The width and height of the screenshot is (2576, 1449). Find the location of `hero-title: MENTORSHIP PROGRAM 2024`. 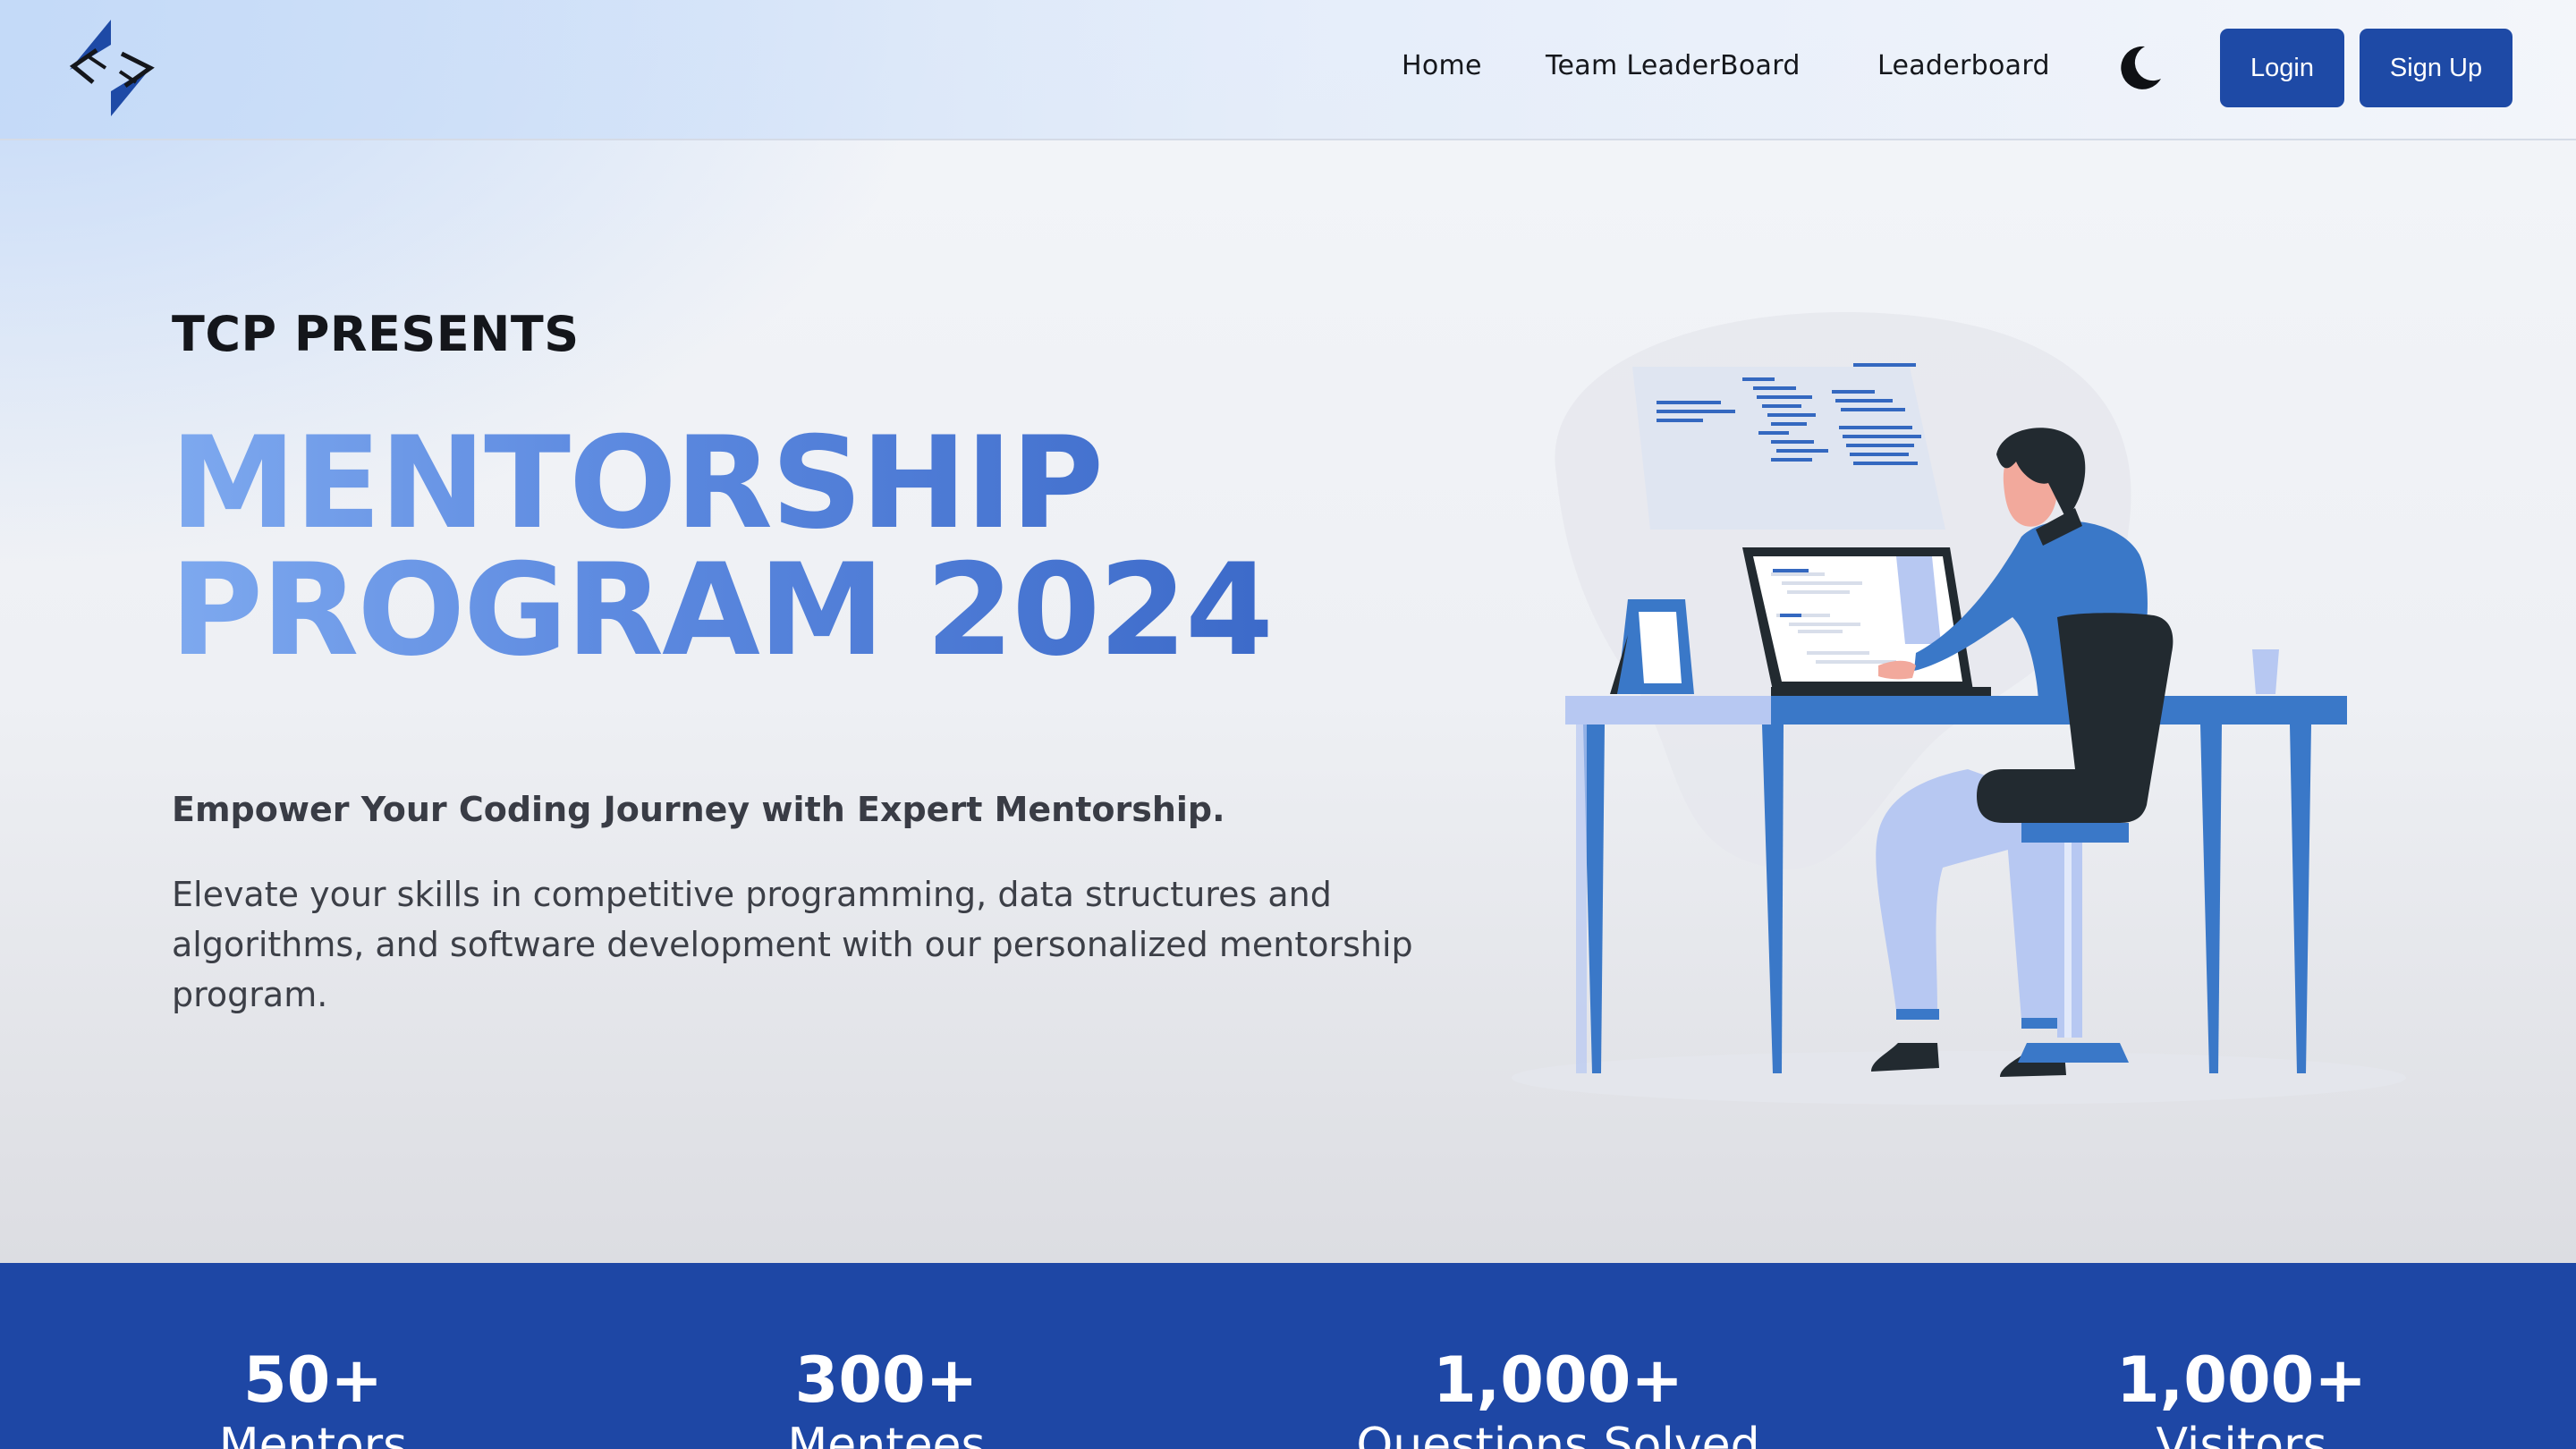

hero-title: MENTORSHIP PROGRAM 2024 is located at coordinates (721, 547).